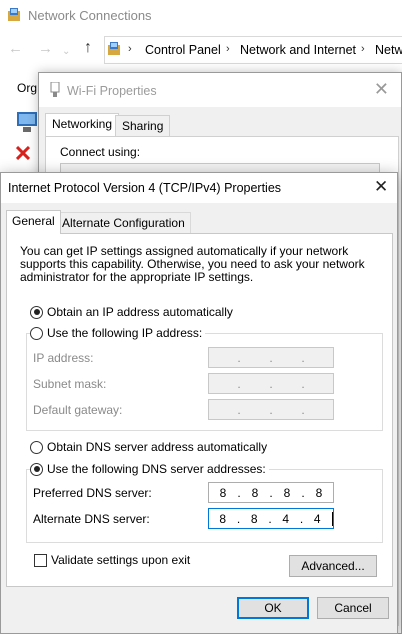  I want to click on text-cursor, so click(332, 518).